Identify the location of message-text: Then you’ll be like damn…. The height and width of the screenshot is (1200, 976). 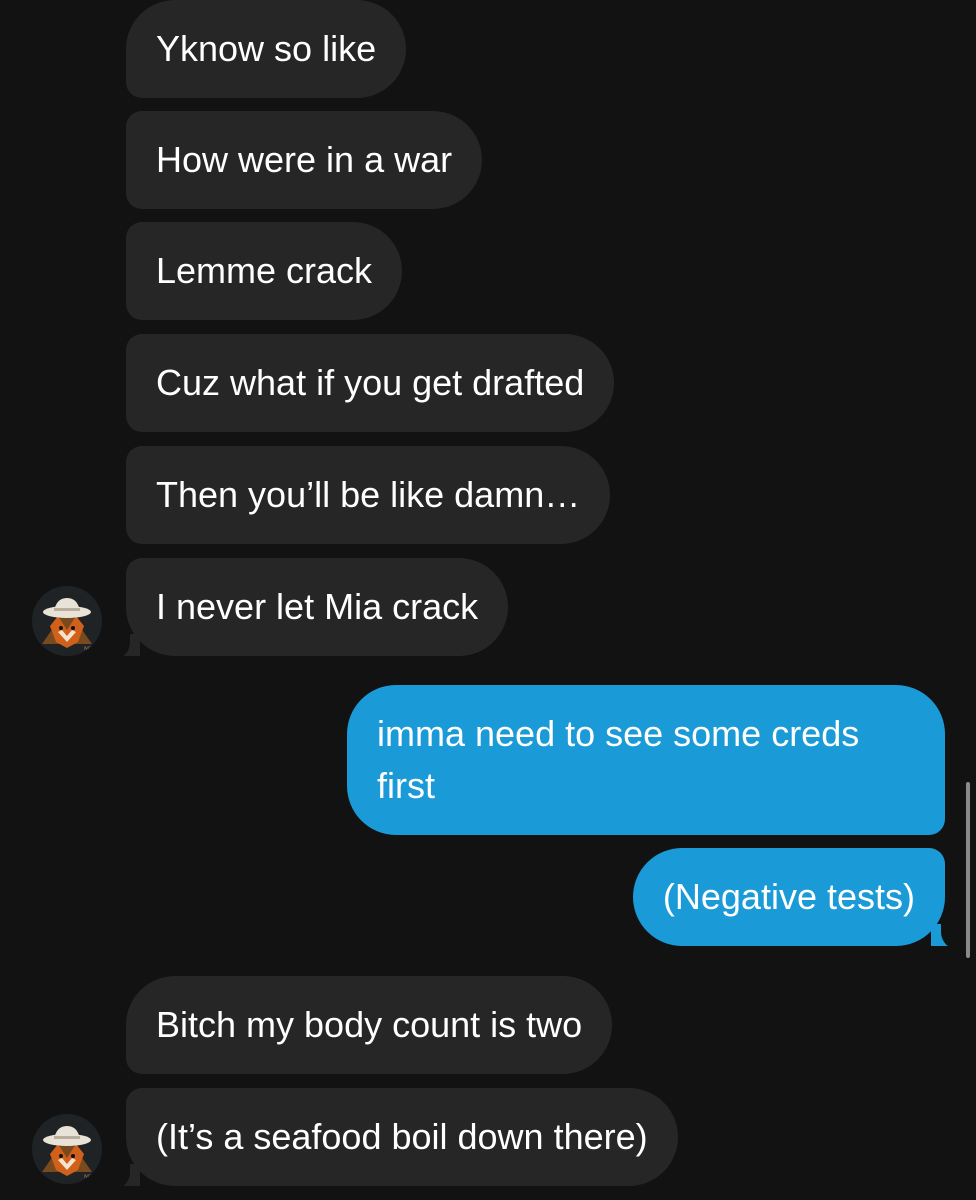
(368, 494).